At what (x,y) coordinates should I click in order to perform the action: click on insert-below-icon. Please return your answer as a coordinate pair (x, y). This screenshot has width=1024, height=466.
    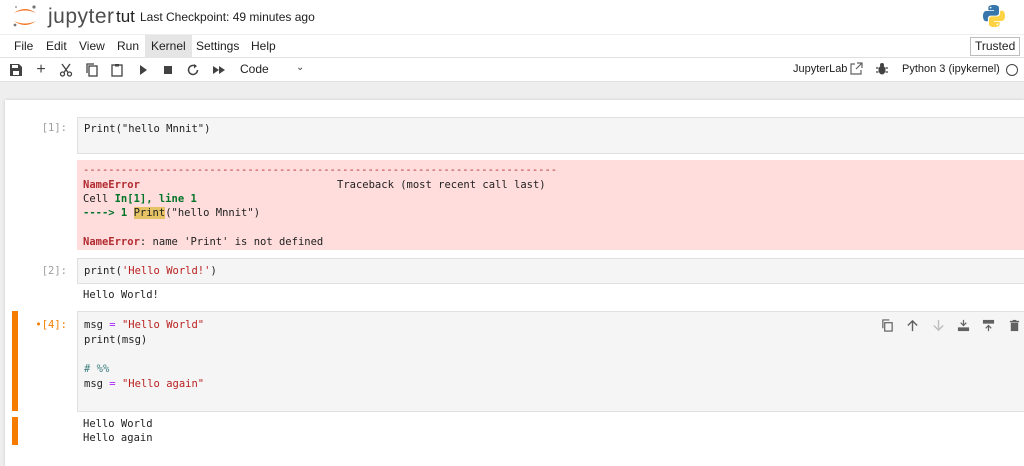
    Looking at the image, I should click on (988, 325).